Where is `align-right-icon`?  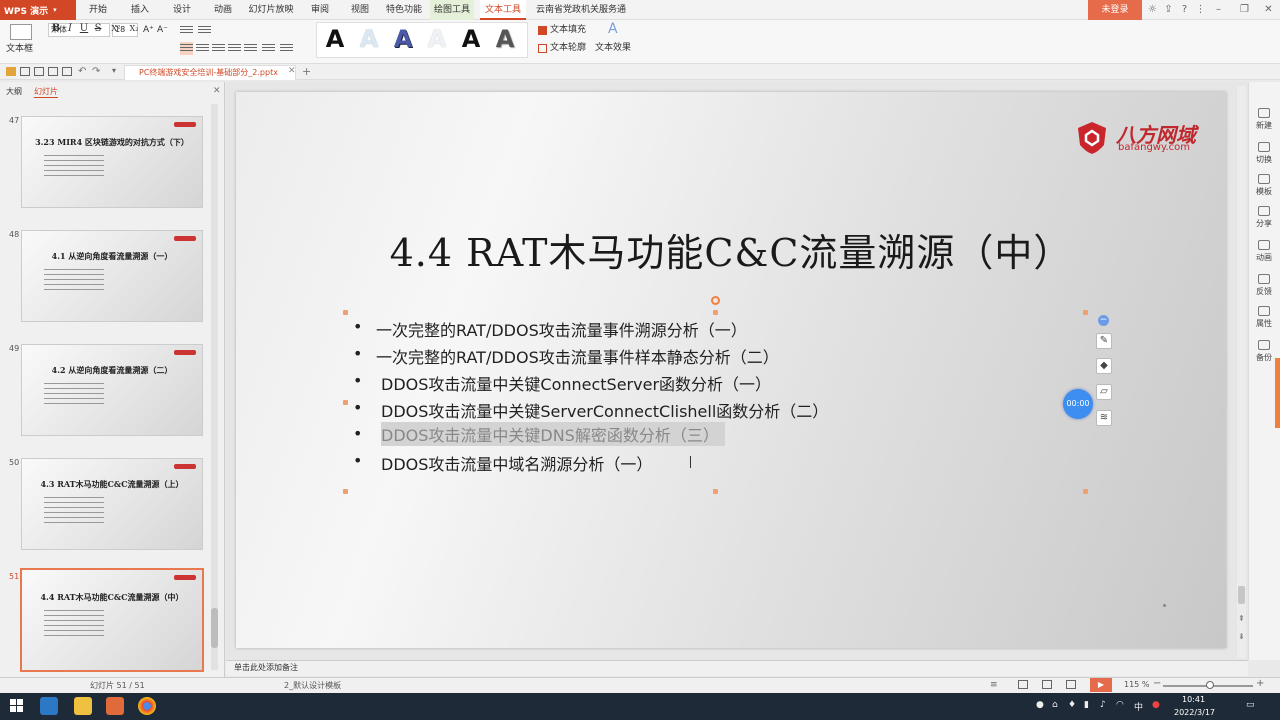 align-right-icon is located at coordinates (218, 48).